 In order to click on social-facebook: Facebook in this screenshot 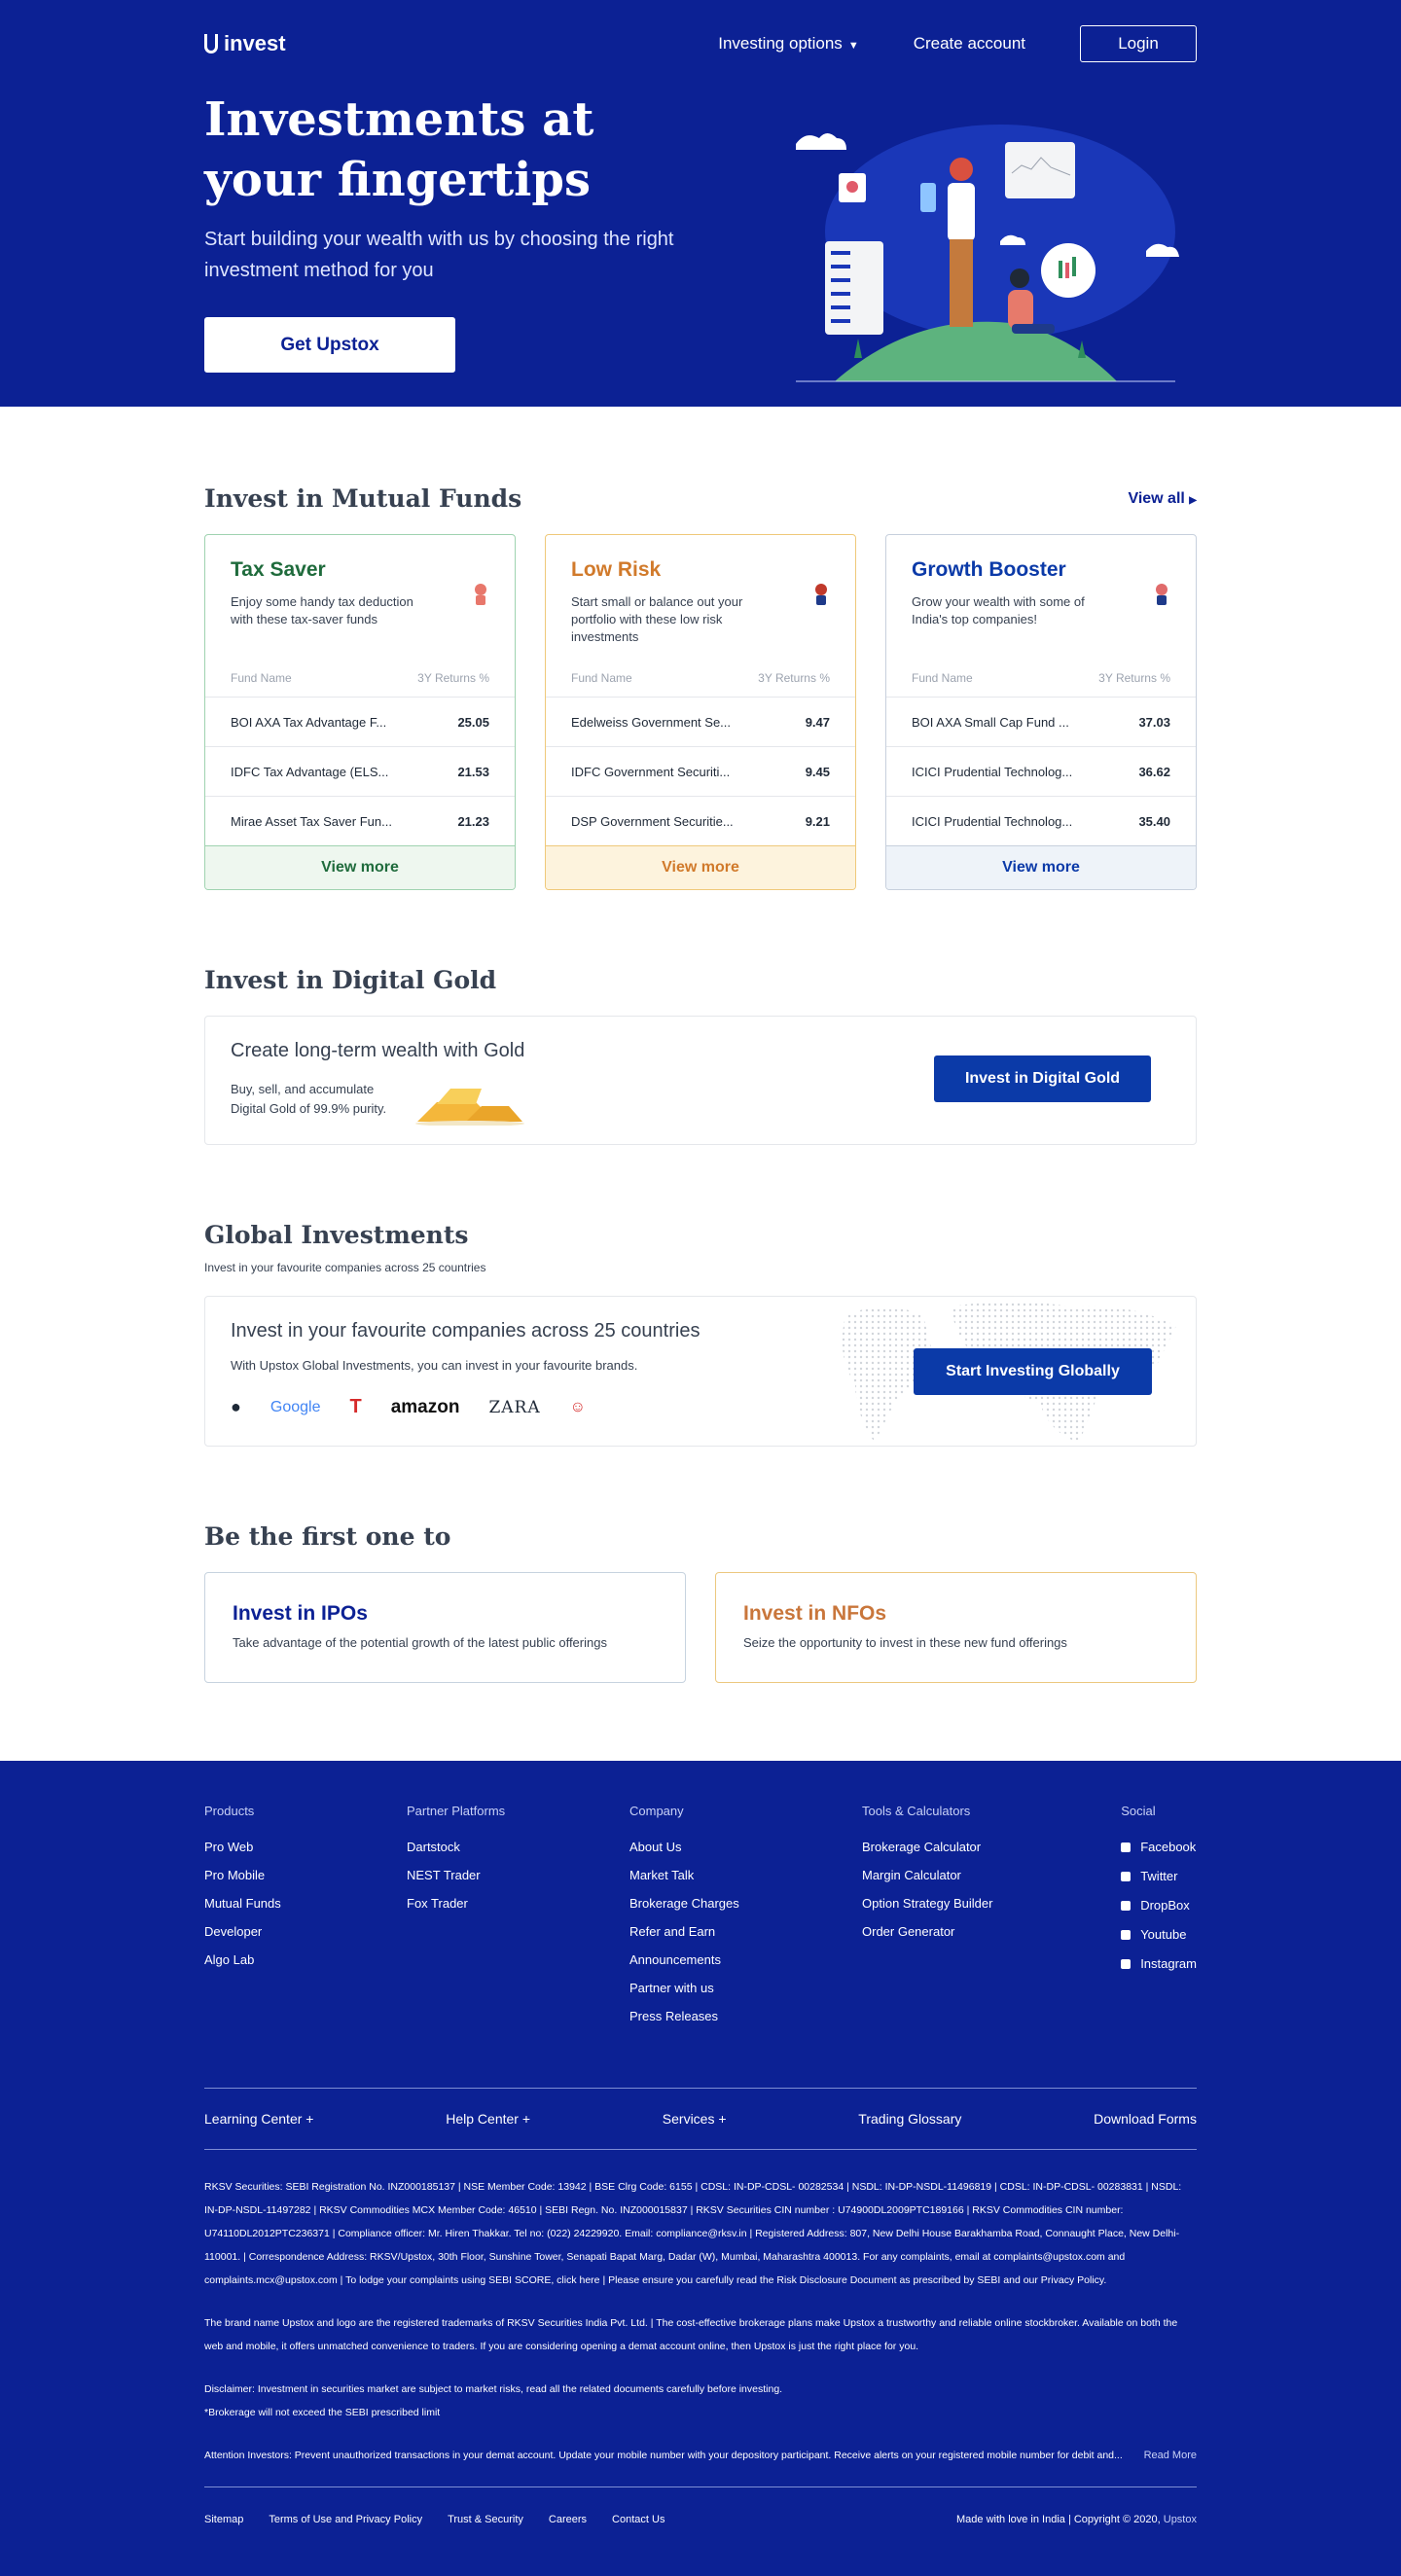, I will do `click(1159, 1847)`.